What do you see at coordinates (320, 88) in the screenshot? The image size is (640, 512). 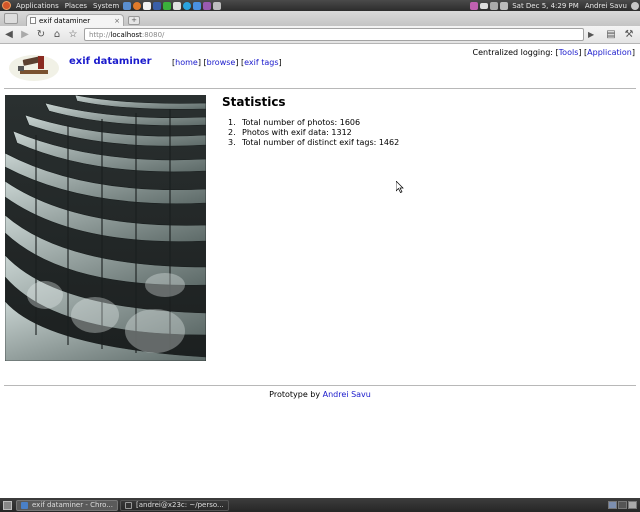 I see `header-divider` at bounding box center [320, 88].